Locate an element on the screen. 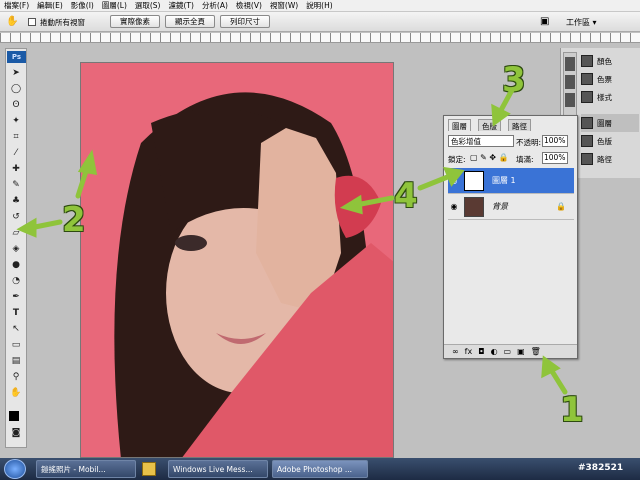  arrow-2a-head is located at coordinates (26, 227).